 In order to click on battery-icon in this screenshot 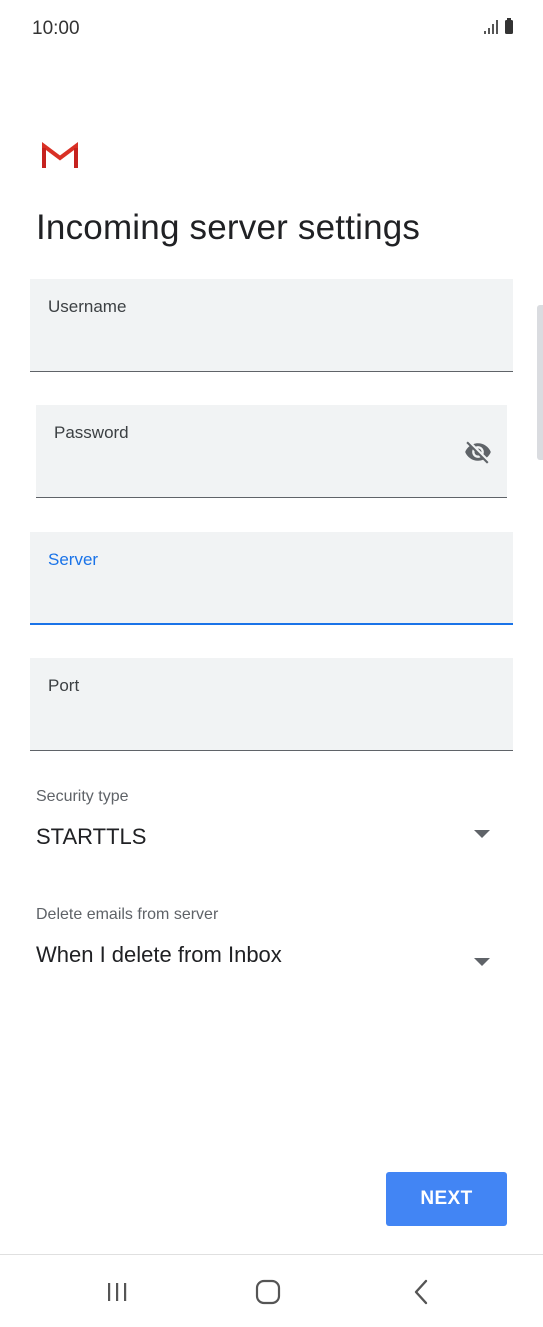, I will do `click(509, 26)`.